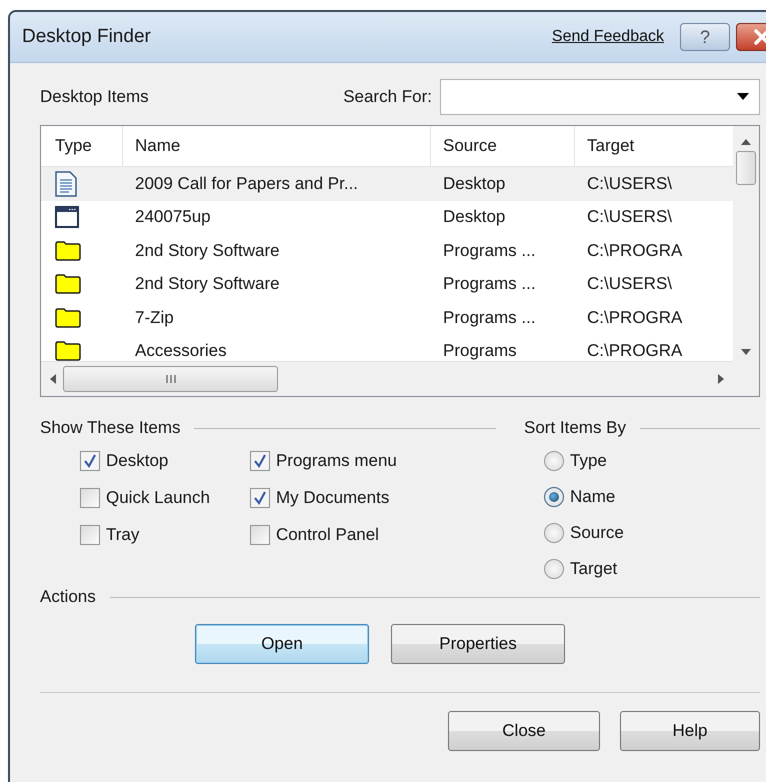 This screenshot has width=766, height=782. I want to click on table-row: 7-Zip Programs ... C:\PROGRA, so click(387, 317).